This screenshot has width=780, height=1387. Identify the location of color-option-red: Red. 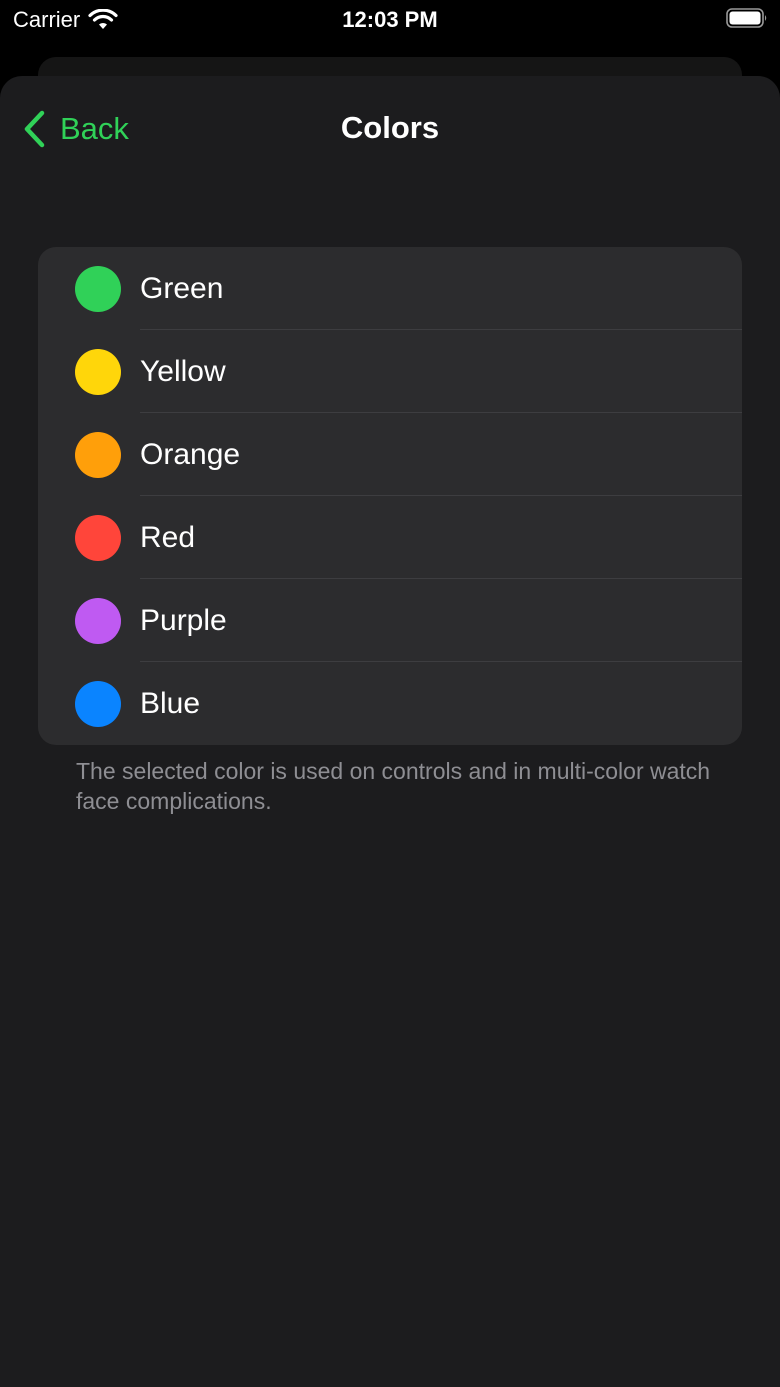
(390, 537).